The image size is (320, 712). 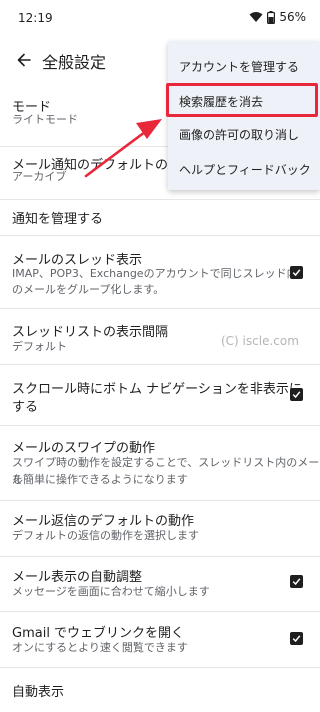 I want to click on back-arrow-icon, so click(x=24, y=60).